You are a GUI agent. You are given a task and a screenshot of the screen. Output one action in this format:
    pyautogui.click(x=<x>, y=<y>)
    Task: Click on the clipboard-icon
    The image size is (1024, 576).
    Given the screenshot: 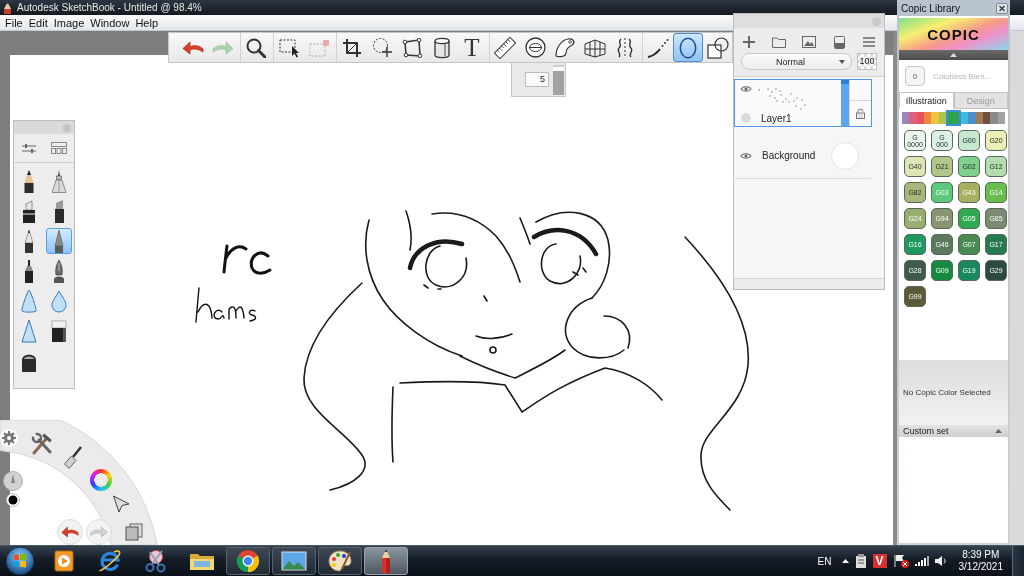 What is the action you would take?
    pyautogui.click(x=860, y=561)
    